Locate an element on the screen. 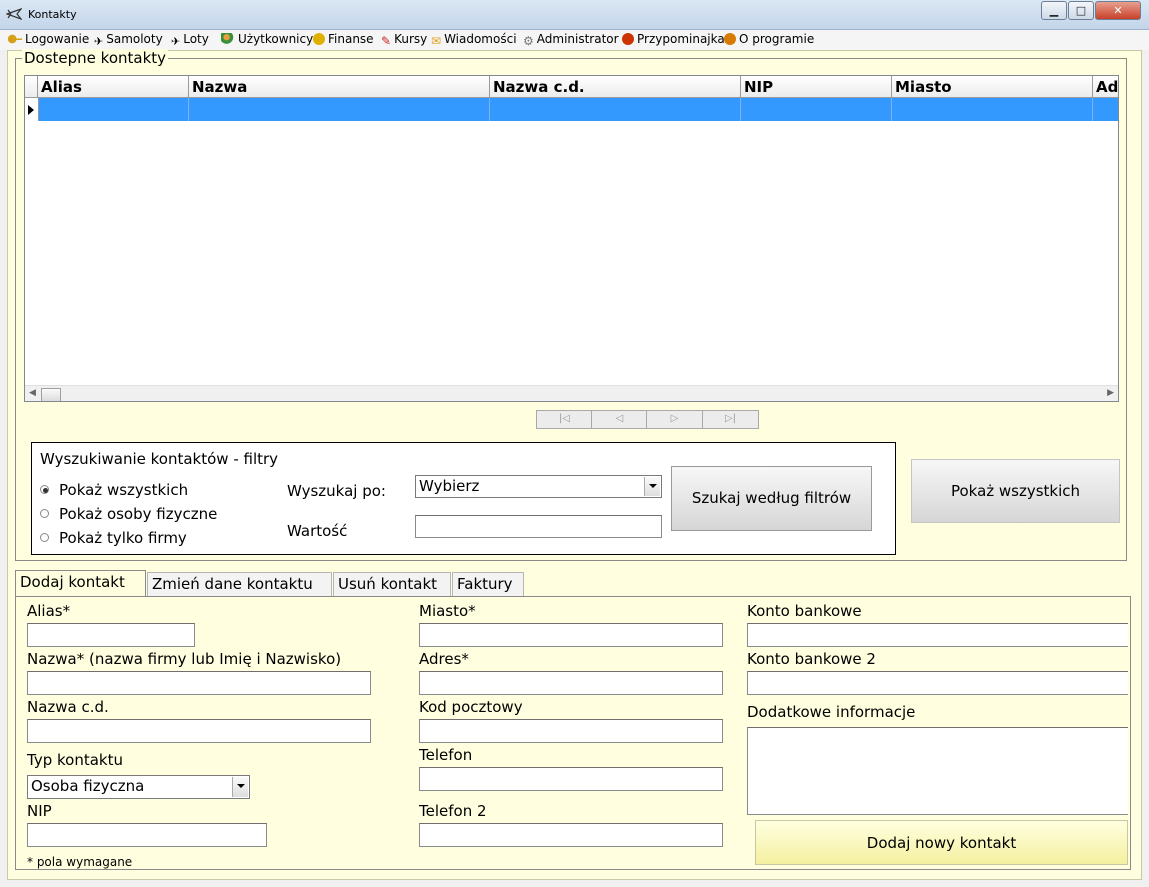 The image size is (1149, 887). show-all-button: Pokaż wszystkich is located at coordinates (1015, 491).